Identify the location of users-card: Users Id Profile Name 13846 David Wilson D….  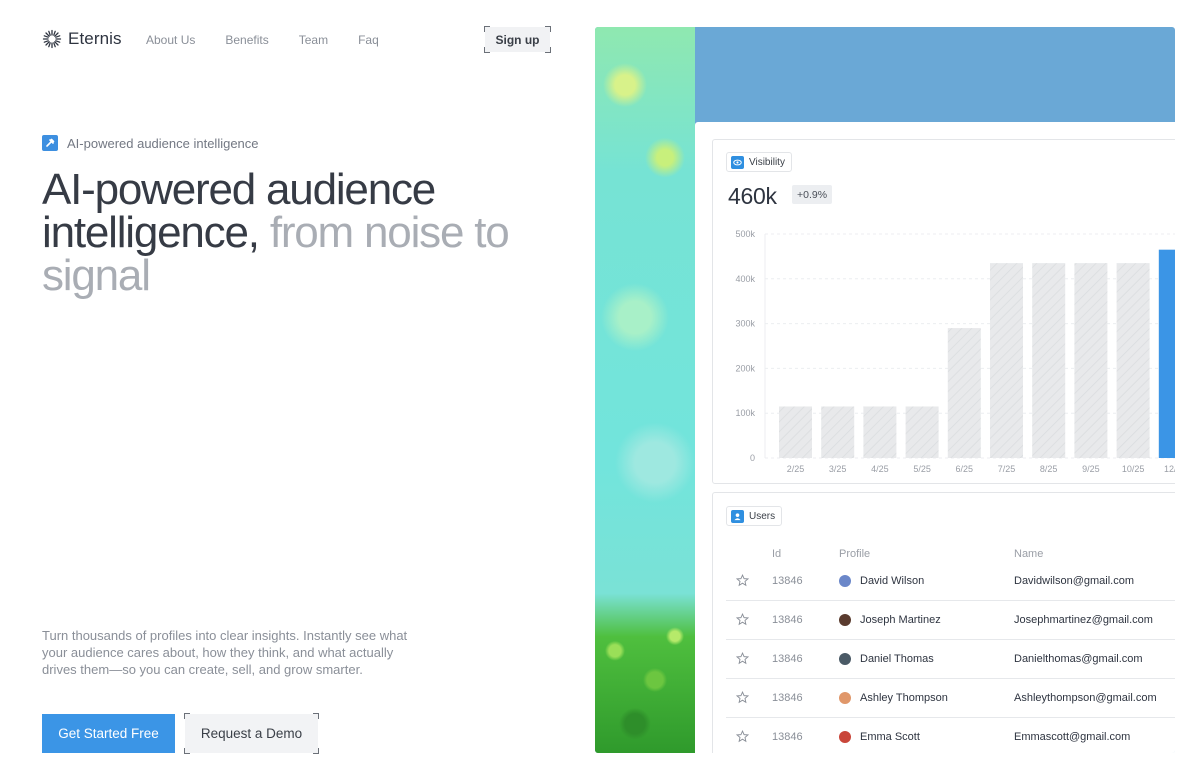
(943, 622).